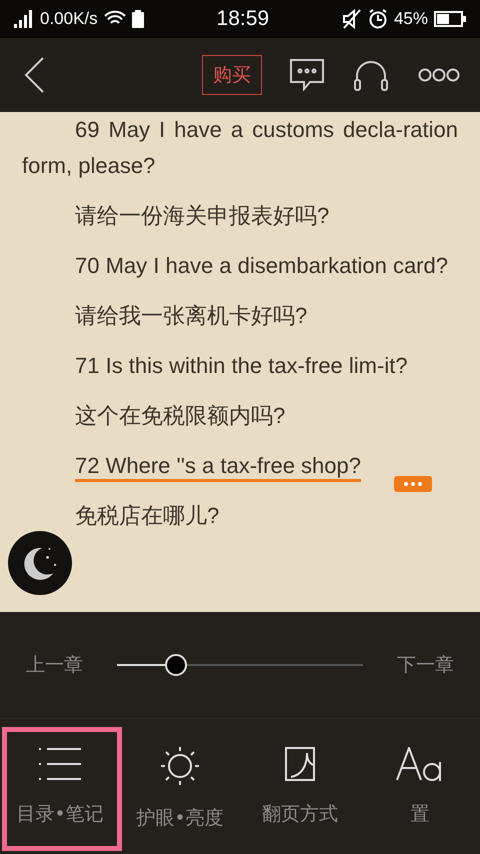 Image resolution: width=480 pixels, height=854 pixels. I want to click on book-paragraph: 请给一份海关申报表好吗?, so click(202, 216).